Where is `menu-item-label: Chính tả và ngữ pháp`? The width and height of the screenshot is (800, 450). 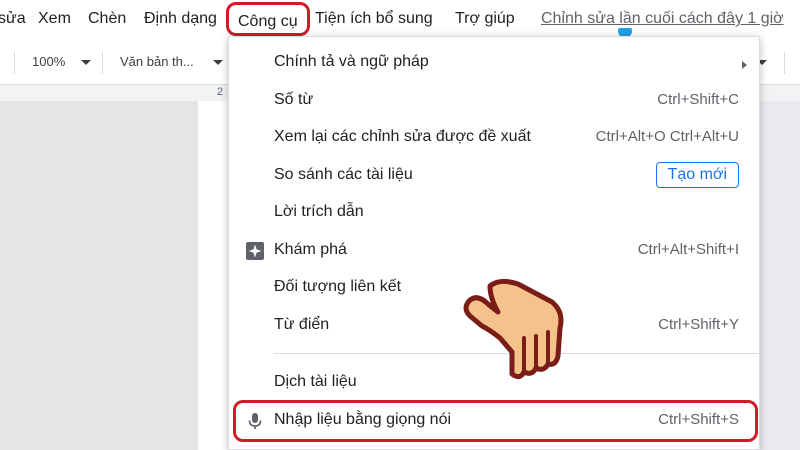
menu-item-label: Chính tả và ngữ pháp is located at coordinates (351, 61).